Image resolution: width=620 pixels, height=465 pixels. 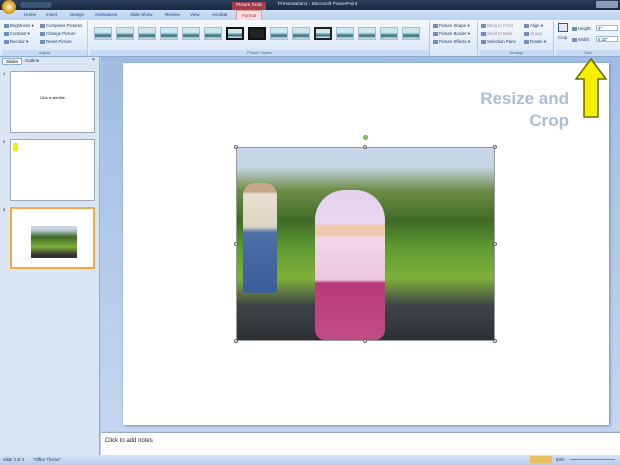 What do you see at coordinates (36, 5) in the screenshot?
I see `quick-access-toolbar` at bounding box center [36, 5].